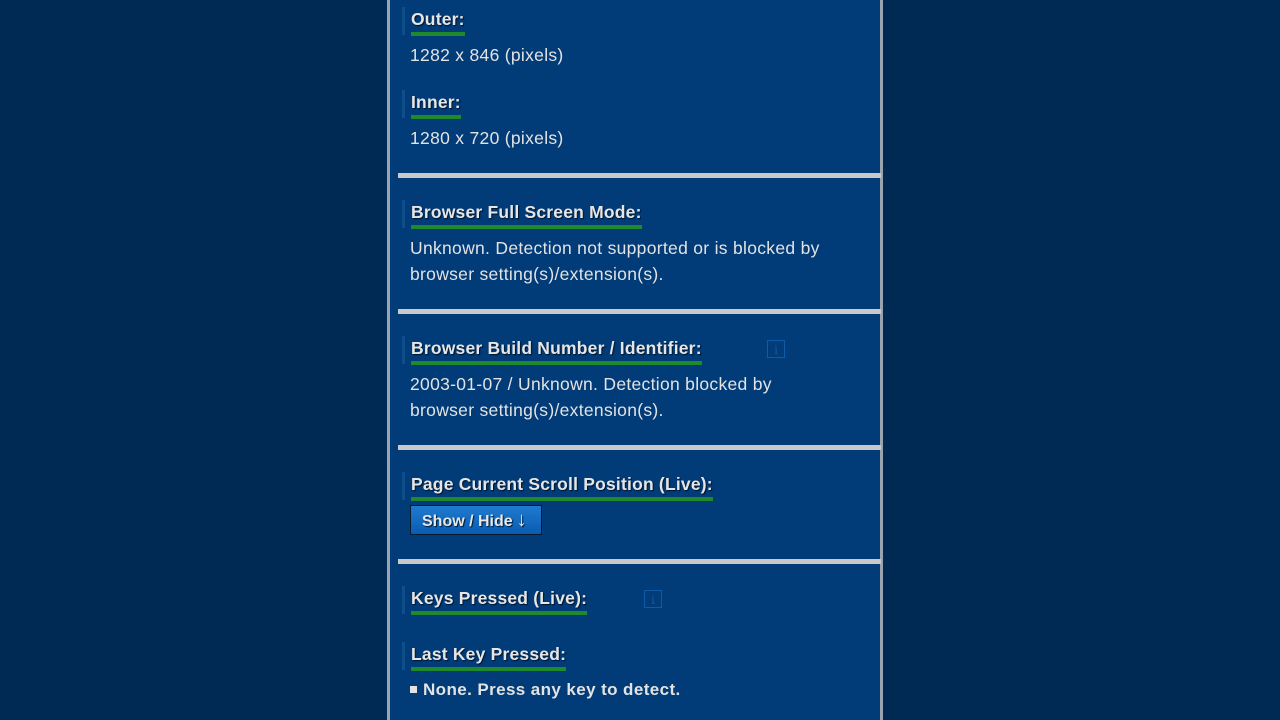  Describe the element at coordinates (436, 105) in the screenshot. I see `inner-label: Inner:` at that location.